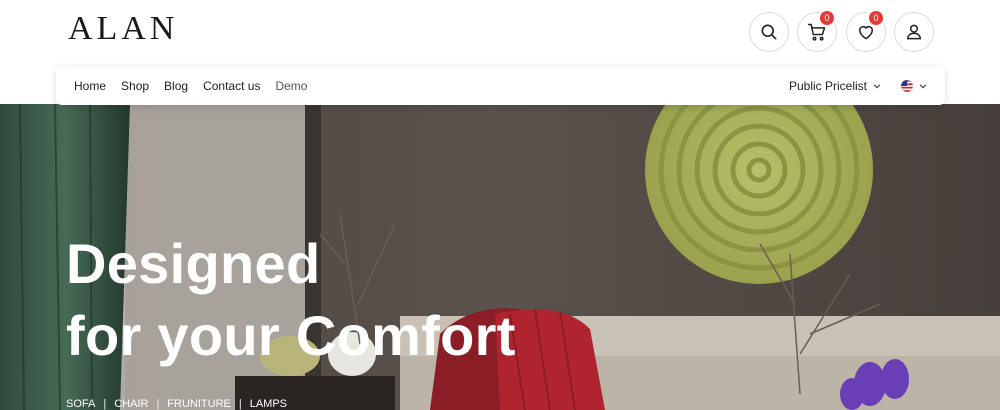 This screenshot has width=1000, height=410. I want to click on wishlist-button: 0, so click(866, 31).